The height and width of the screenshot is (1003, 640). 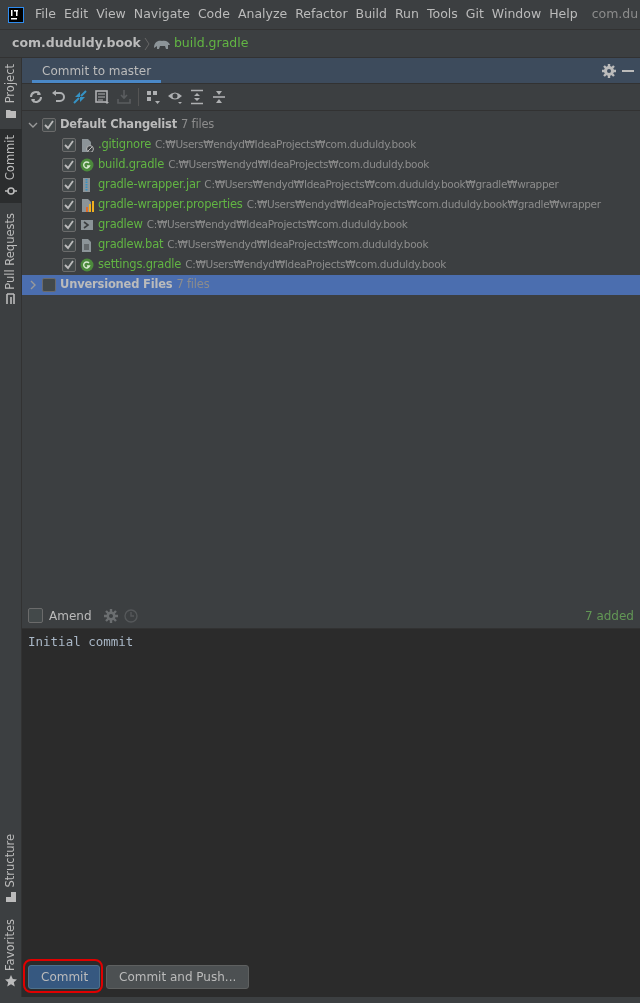 What do you see at coordinates (321, 14) in the screenshot?
I see `menu-item: Refactor` at bounding box center [321, 14].